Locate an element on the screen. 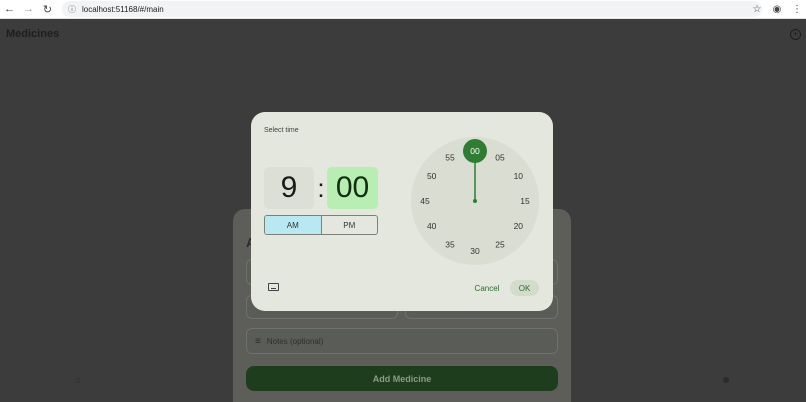  reload-icon: ↻ is located at coordinates (47, 9).